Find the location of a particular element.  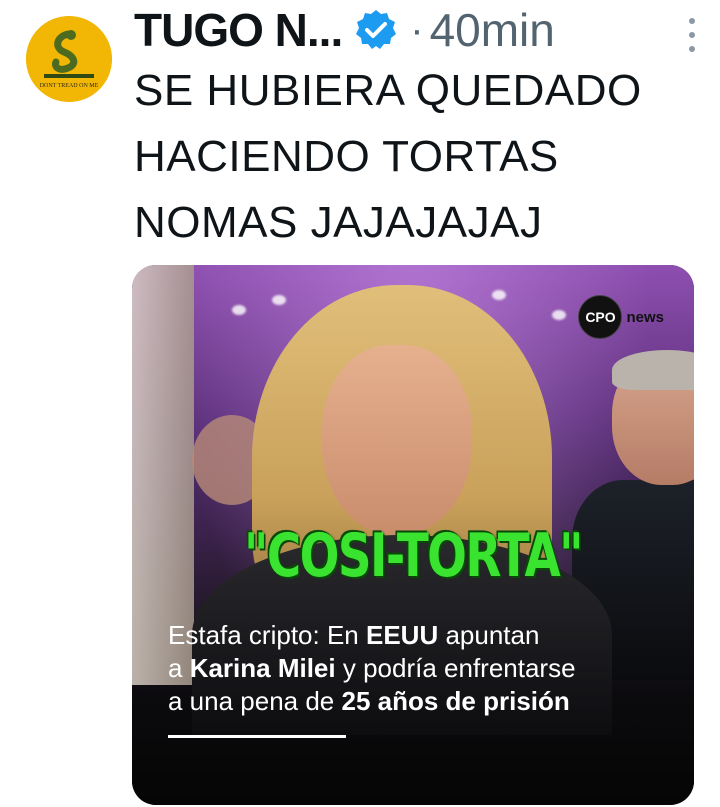

caption-text: apuntan is located at coordinates (489, 635).